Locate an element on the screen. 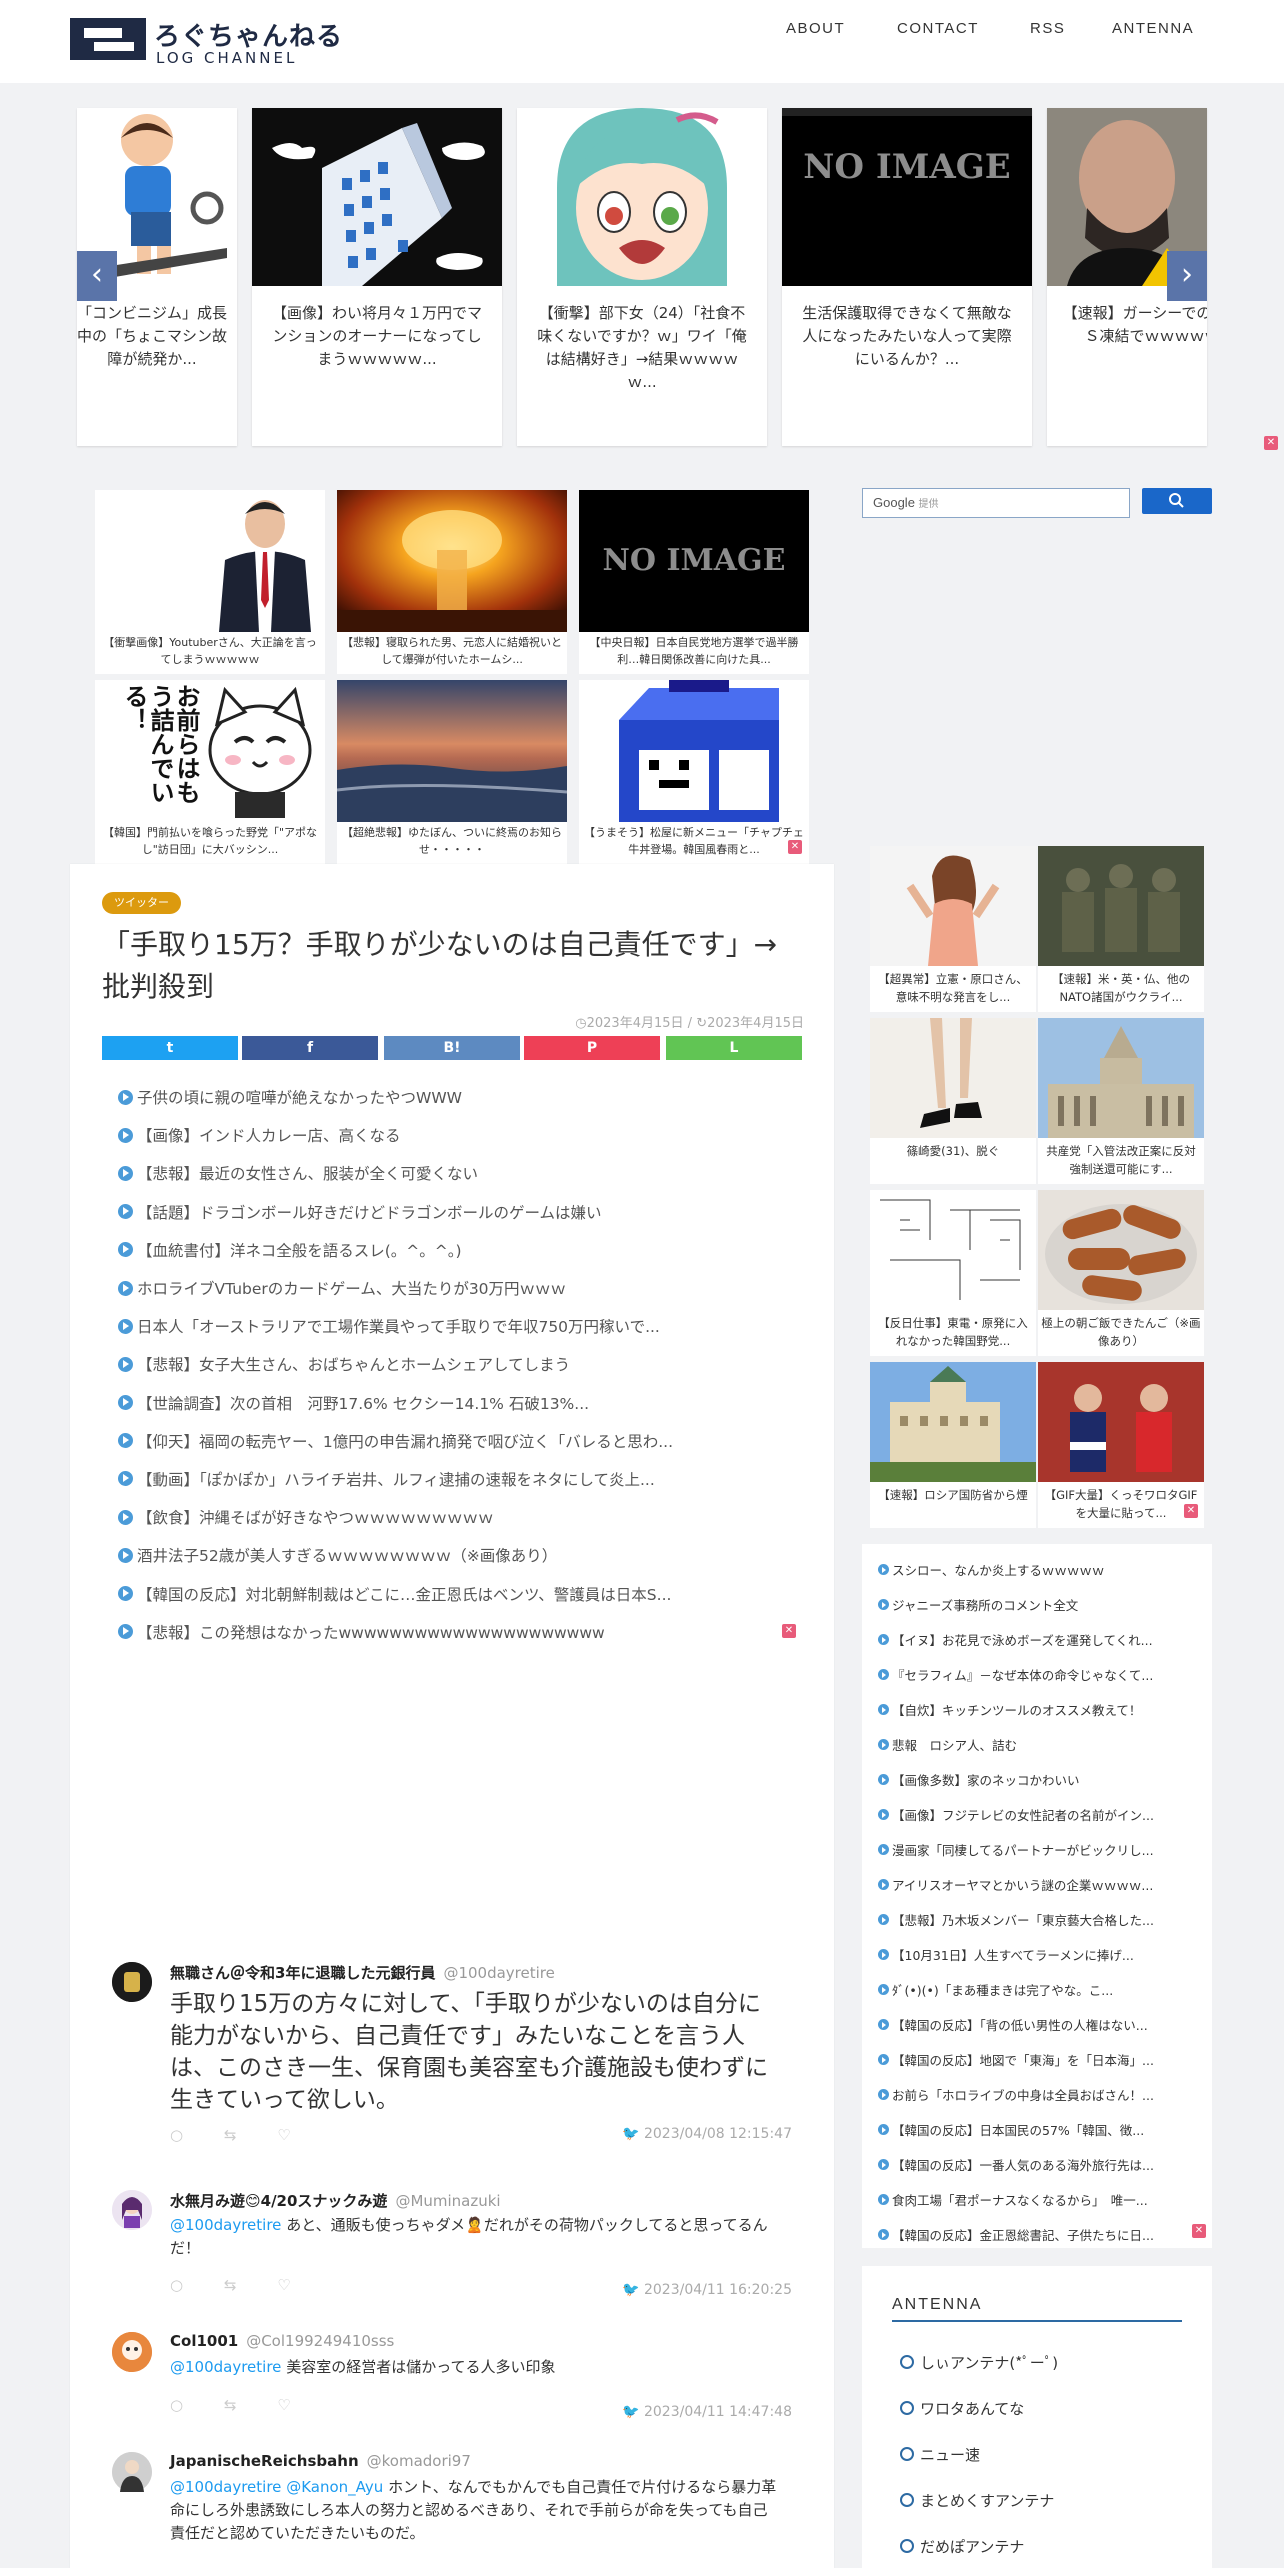  share-facebook-button: f is located at coordinates (310, 1048).